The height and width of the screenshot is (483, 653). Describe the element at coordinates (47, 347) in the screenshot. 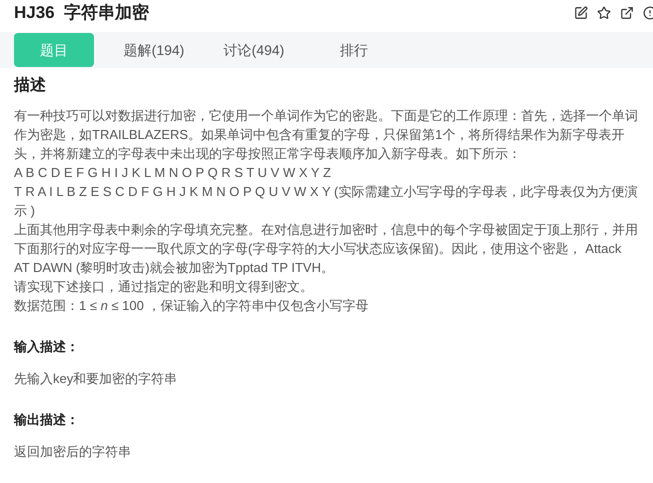

I see `section-heading: 输入描述：` at that location.